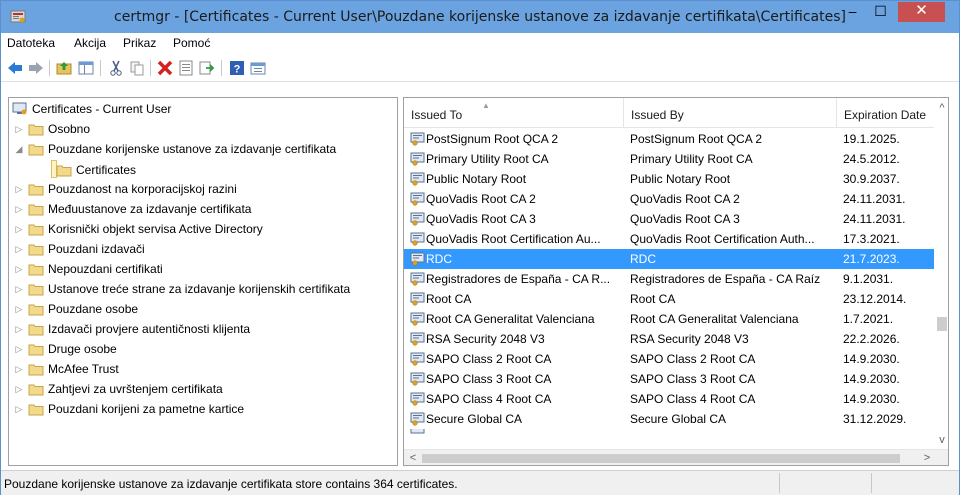  I want to click on status-divider, so click(871, 483).